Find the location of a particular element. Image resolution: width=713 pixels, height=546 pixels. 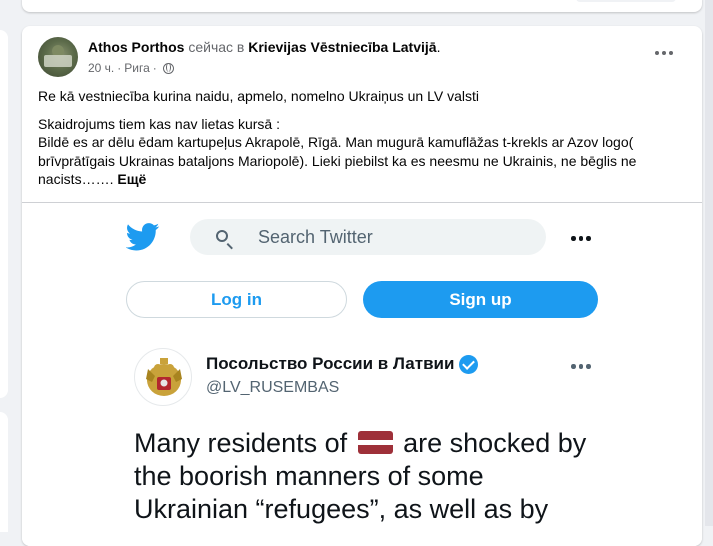

scrollbar-track is located at coordinates (709, 263).